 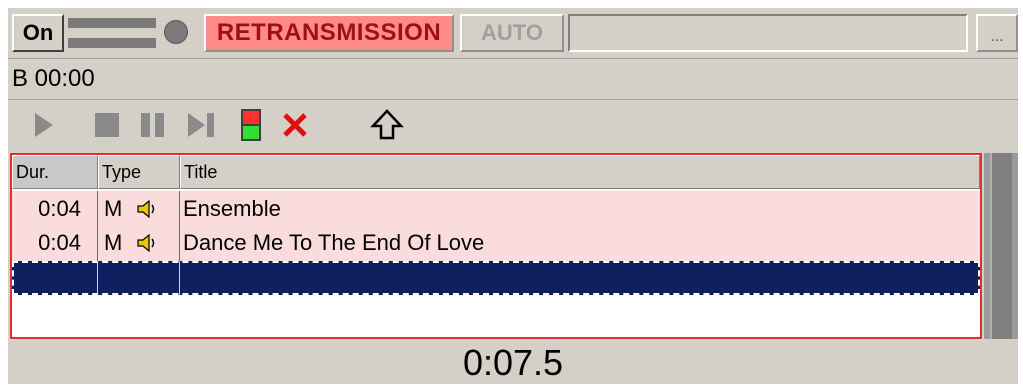 I want to click on table-row: 0:04 M Dance Me To The End Of Love, so click(x=496, y=243).